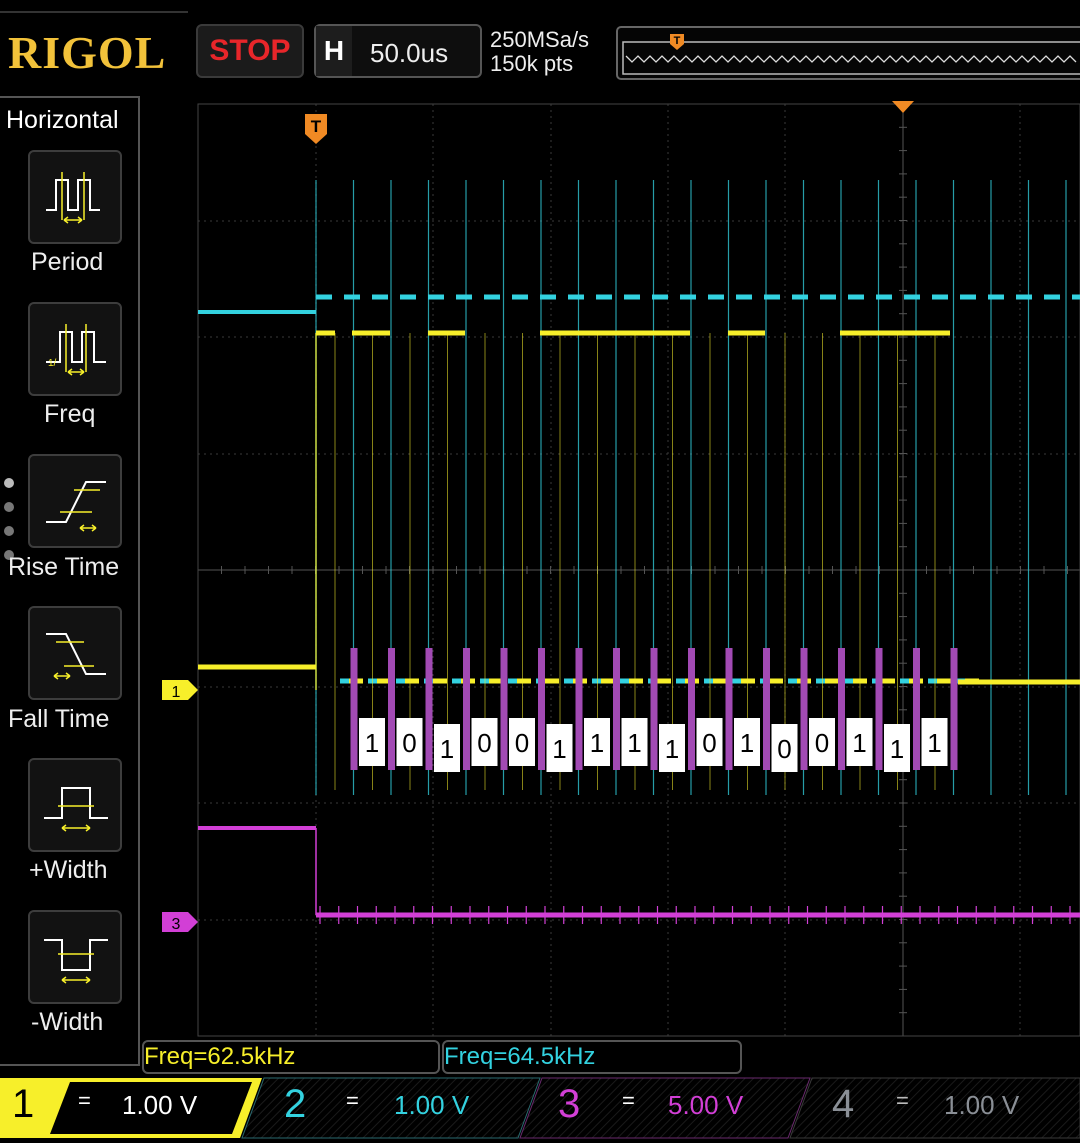 The width and height of the screenshot is (1080, 1143). I want to click on rise-time-label: Rise Time, so click(64, 567).